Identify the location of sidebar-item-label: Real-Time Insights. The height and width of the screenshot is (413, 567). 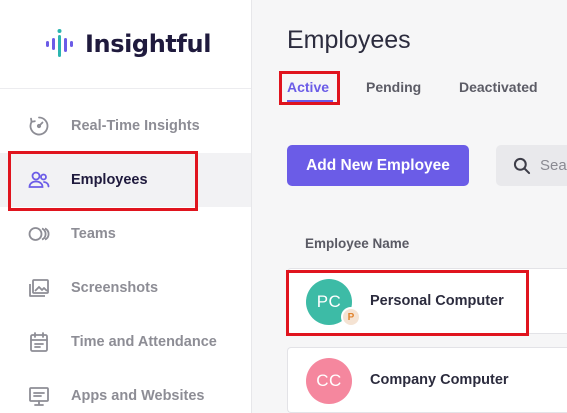
(135, 126).